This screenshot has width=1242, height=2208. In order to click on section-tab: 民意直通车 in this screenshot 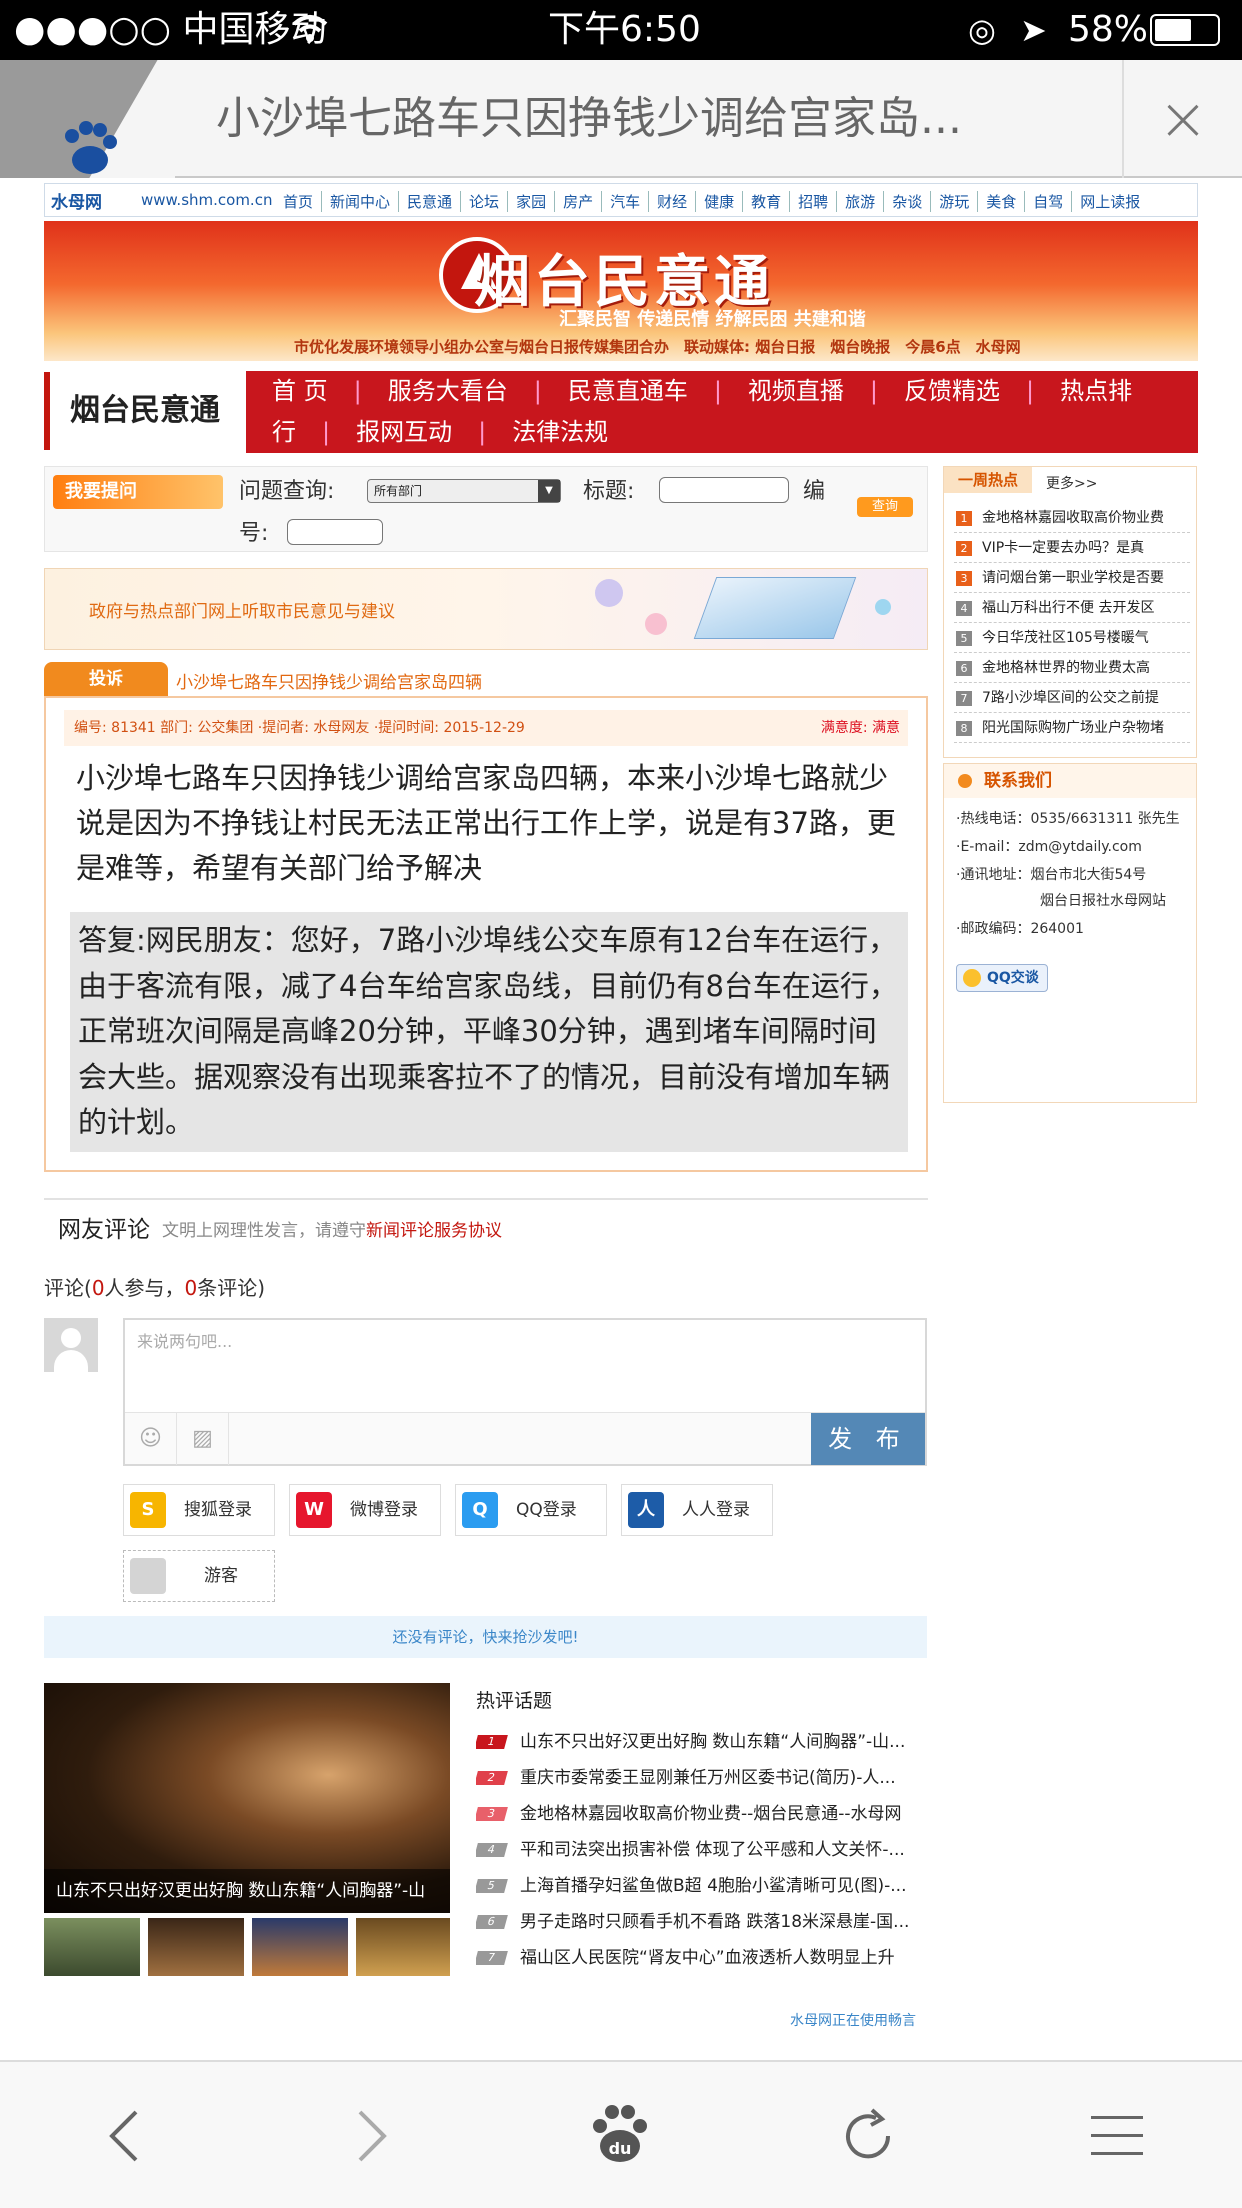, I will do `click(628, 391)`.